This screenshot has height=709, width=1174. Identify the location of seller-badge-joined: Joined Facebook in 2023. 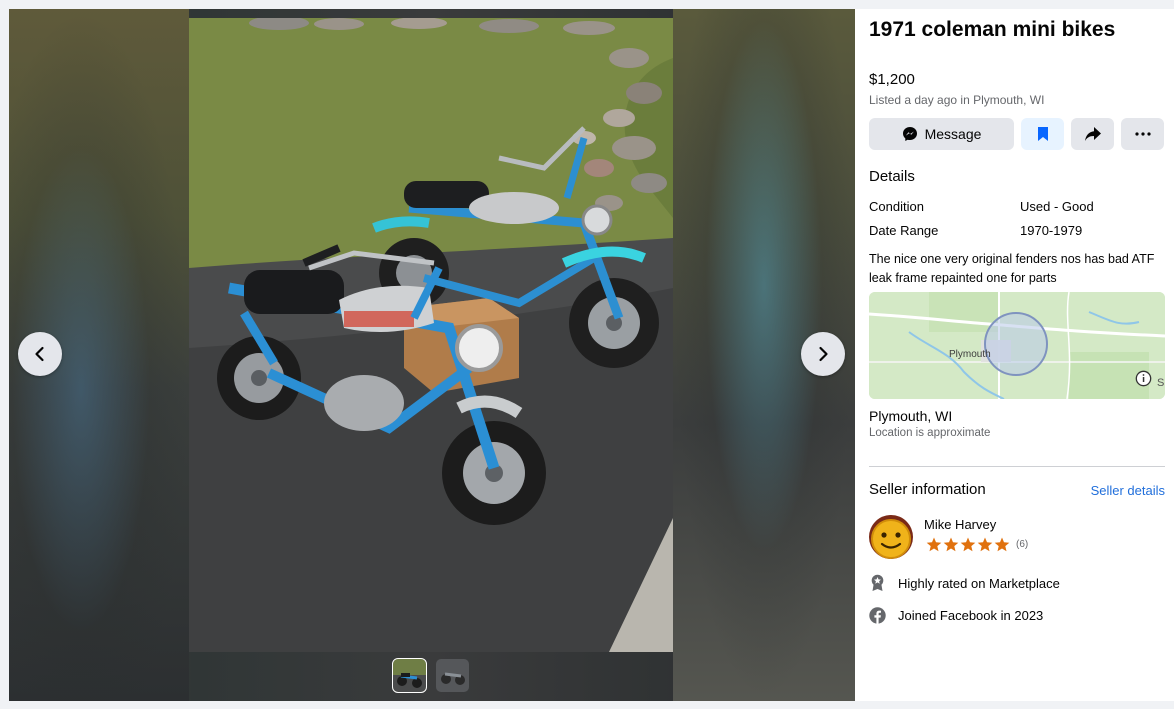
(956, 615).